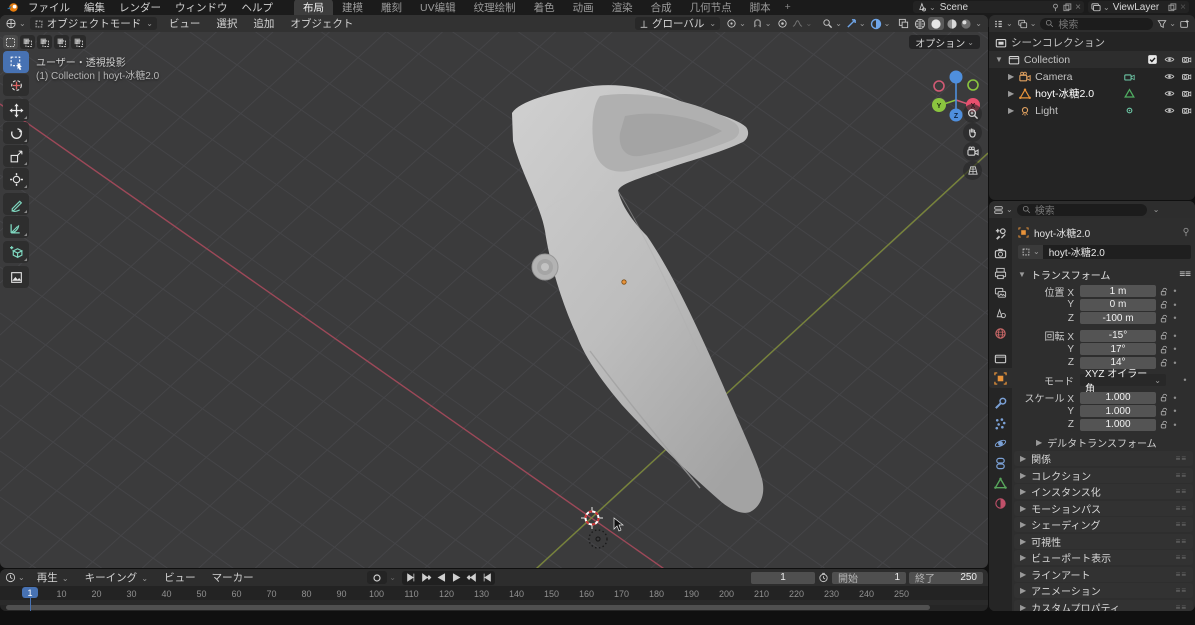 The width and height of the screenshot is (1195, 625). I want to click on workspace-tab: 纹理绘制, so click(495, 8).